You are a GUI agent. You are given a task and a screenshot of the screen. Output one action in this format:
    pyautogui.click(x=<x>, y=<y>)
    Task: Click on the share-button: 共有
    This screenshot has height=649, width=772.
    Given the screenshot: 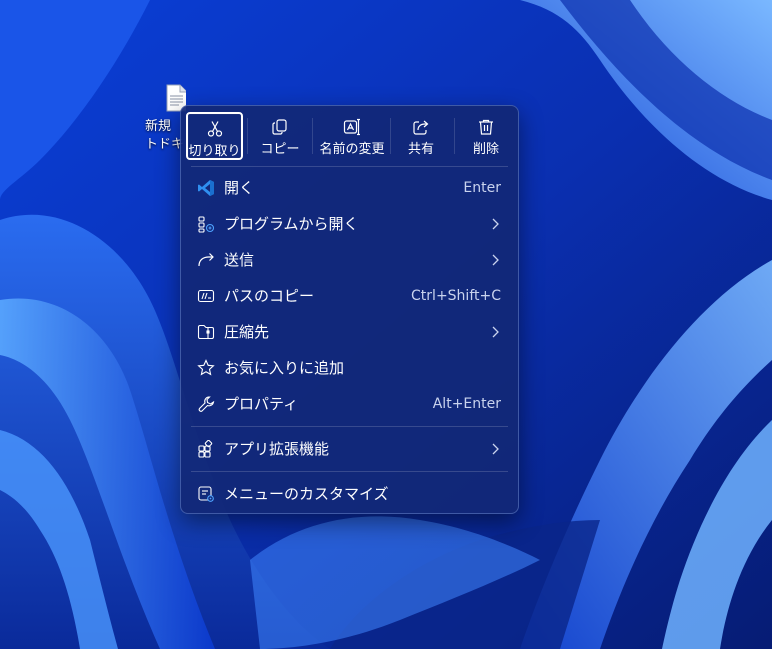 What is the action you would take?
    pyautogui.click(x=421, y=136)
    